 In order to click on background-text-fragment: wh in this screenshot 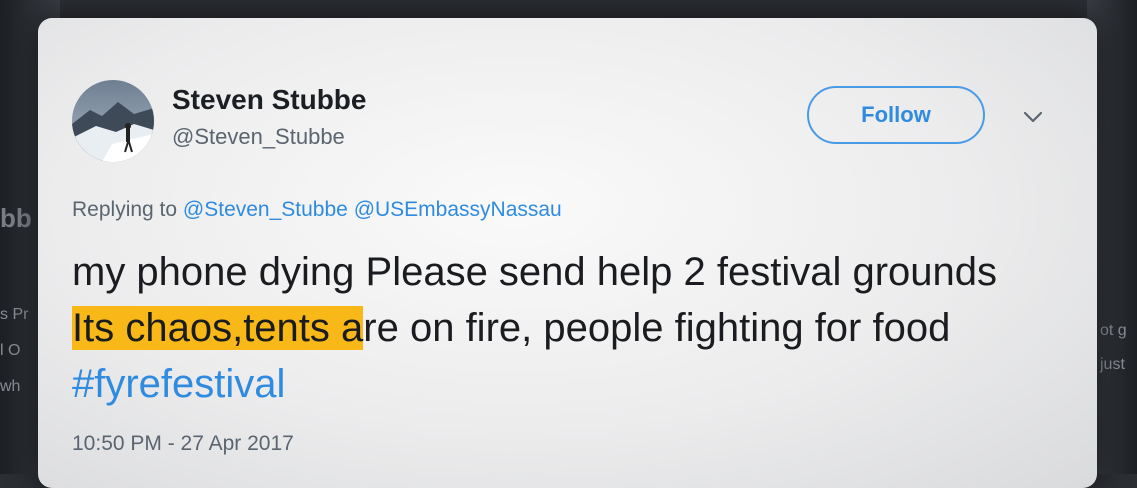, I will do `click(10, 386)`.